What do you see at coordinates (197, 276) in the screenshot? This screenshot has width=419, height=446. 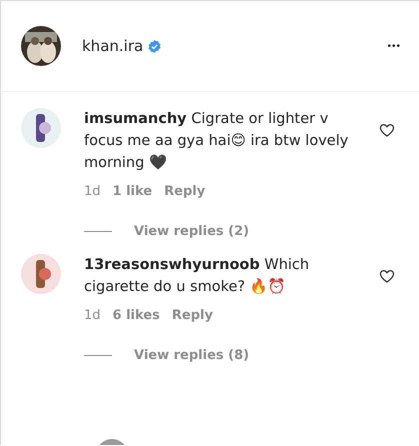 I see `comment-text: 13reasonswhyurnoob Which cigarette do u smoke? 🔥⏰` at bounding box center [197, 276].